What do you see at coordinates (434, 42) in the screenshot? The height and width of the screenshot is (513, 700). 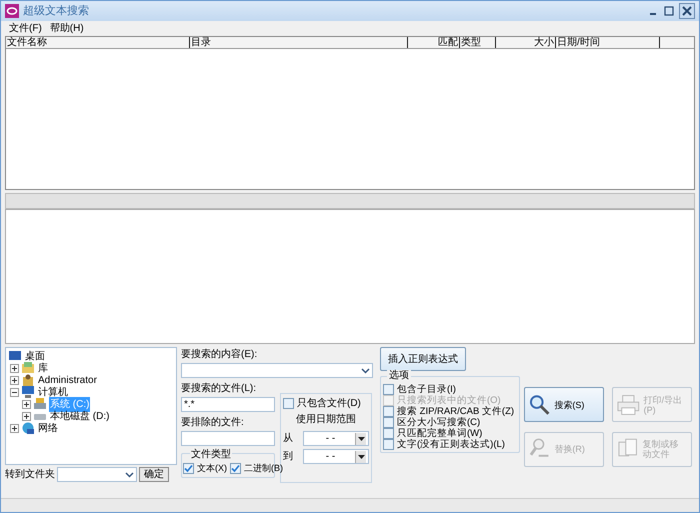 I see `column-header: 匹配` at bounding box center [434, 42].